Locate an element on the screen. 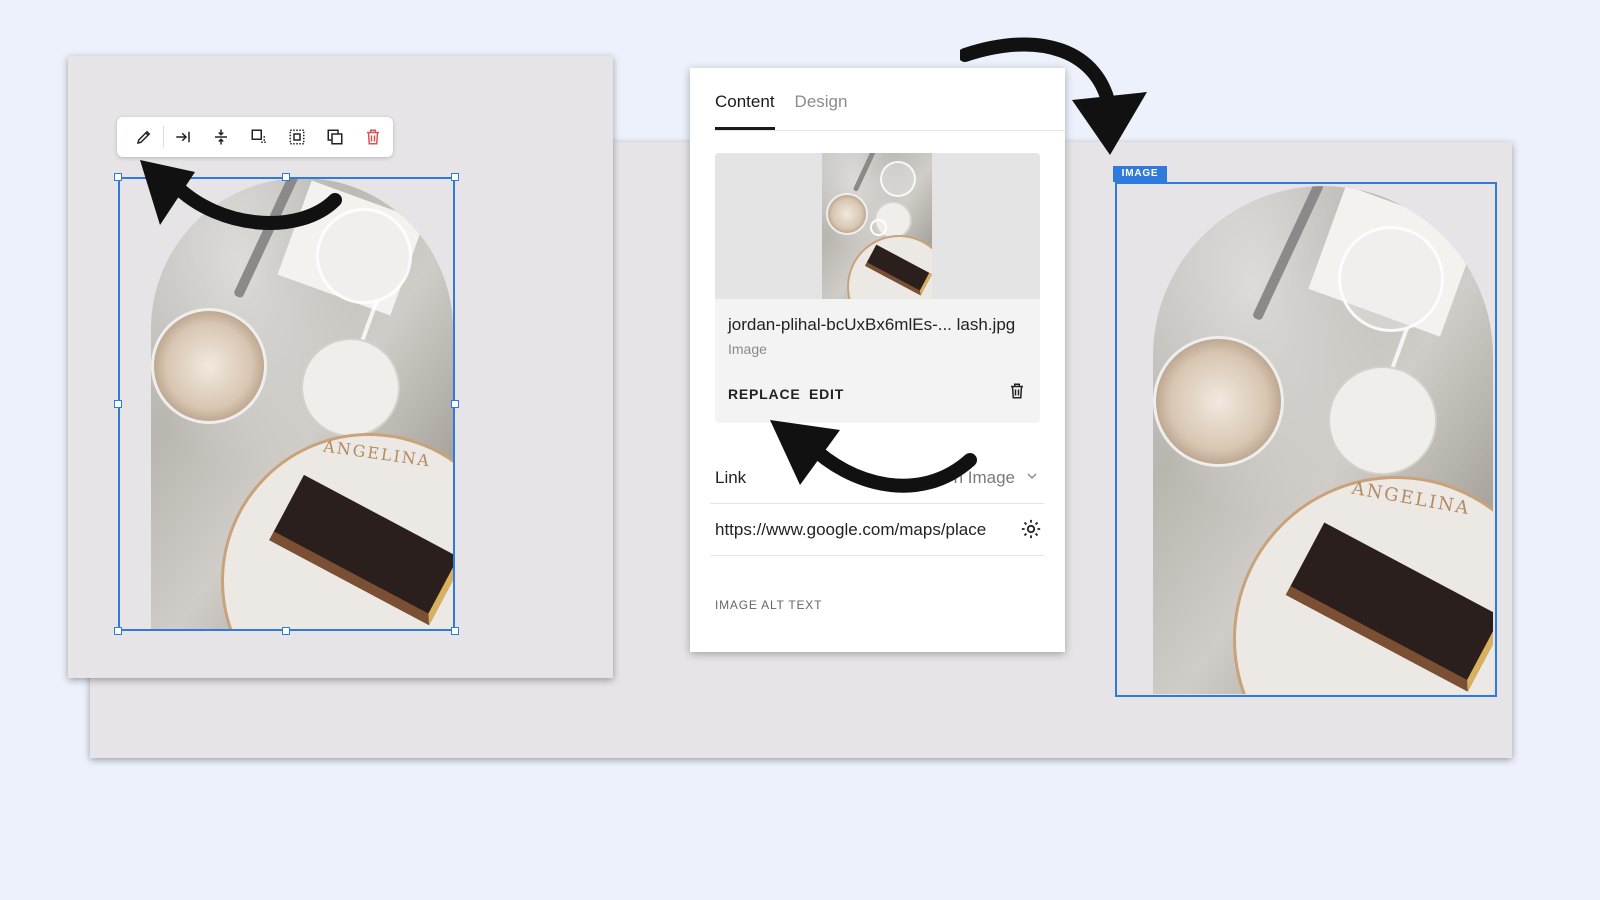 This screenshot has width=1600, height=900. annotation-arrow-replace is located at coordinates (873, 456).